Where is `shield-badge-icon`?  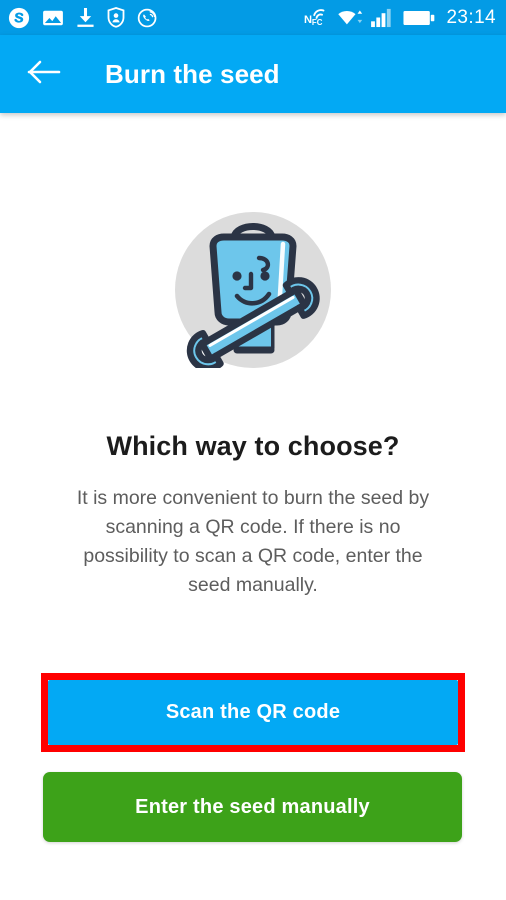
shield-badge-icon is located at coordinates (116, 17).